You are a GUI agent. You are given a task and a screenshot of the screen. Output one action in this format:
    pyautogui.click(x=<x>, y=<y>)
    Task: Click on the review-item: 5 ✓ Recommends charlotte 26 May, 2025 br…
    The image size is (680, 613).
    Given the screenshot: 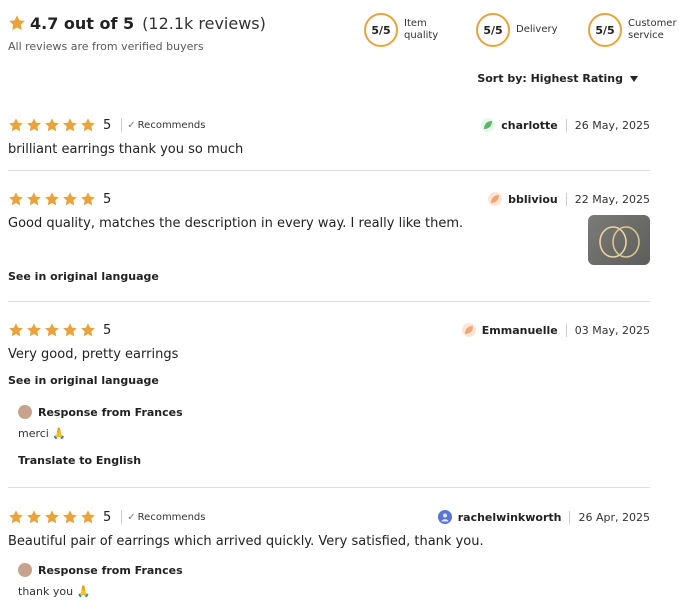 What is the action you would take?
    pyautogui.click(x=329, y=137)
    